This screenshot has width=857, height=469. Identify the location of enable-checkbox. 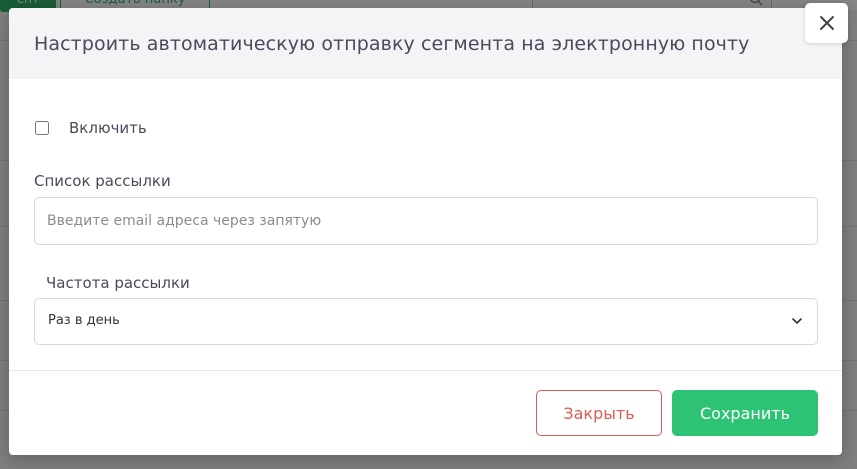
(42, 128).